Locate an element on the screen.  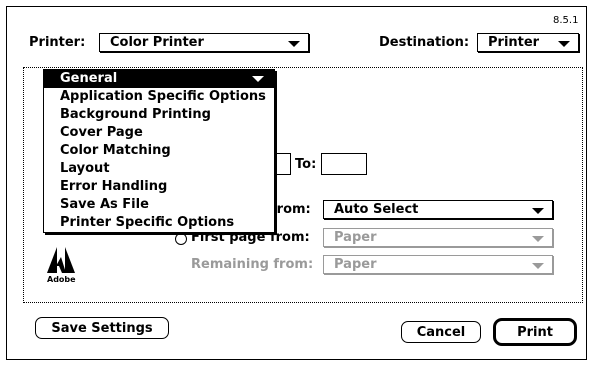
printer-popup: Color Printer is located at coordinates (204, 42).